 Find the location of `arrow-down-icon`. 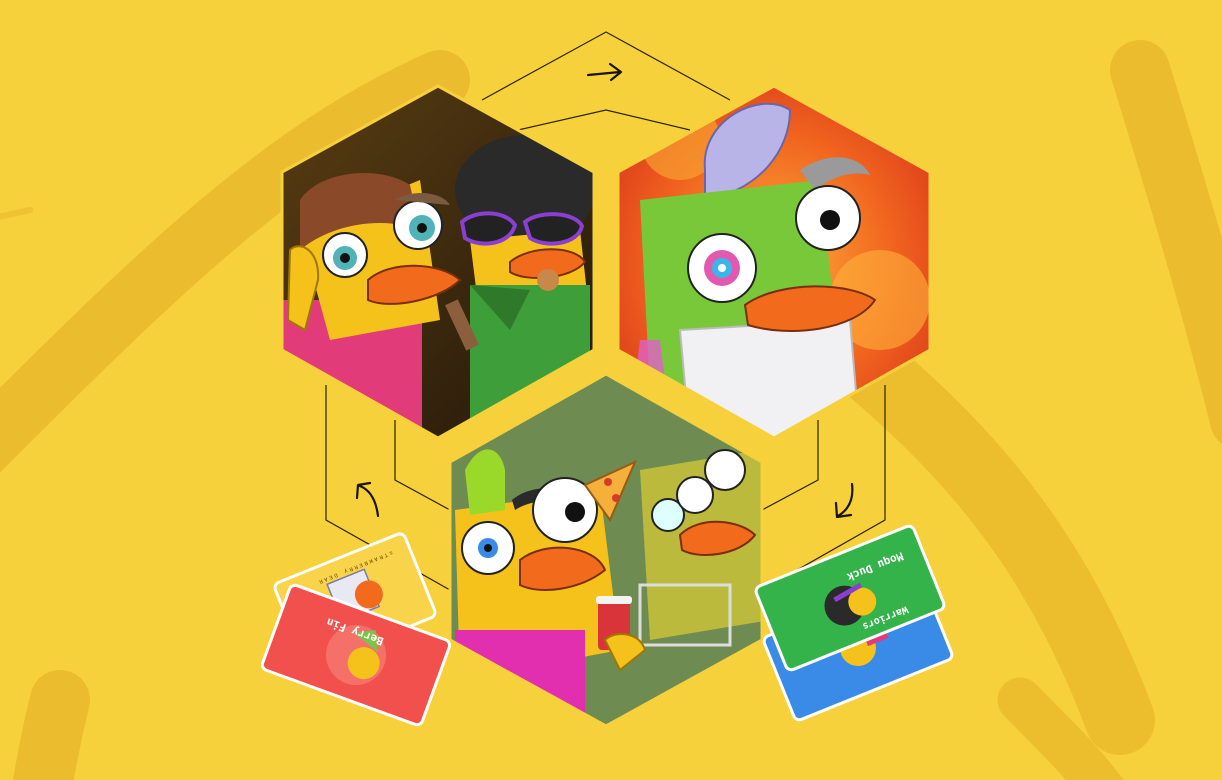

arrow-down-icon is located at coordinates (844, 500).